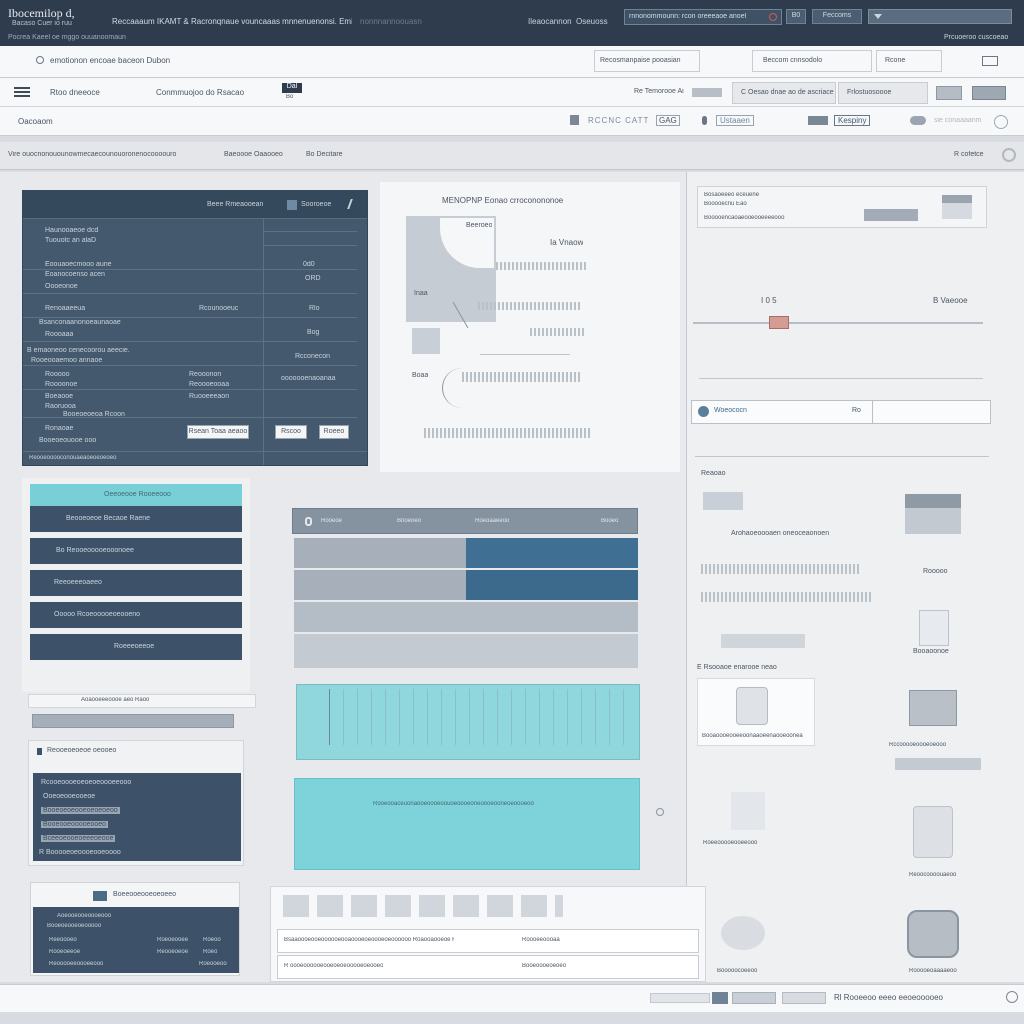  I want to click on lock-icon, so click(308, 521).